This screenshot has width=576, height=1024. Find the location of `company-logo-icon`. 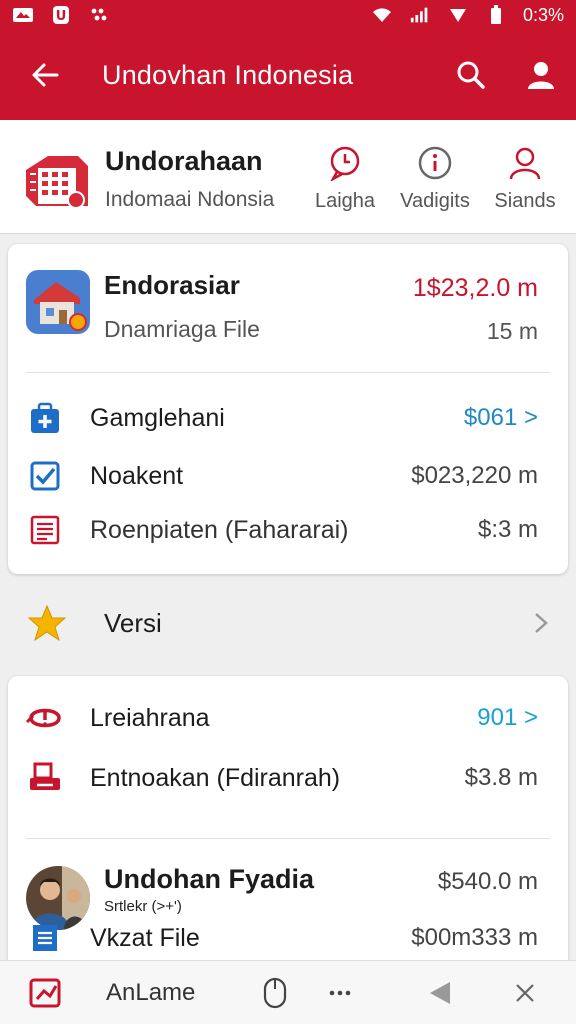

company-logo-icon is located at coordinates (57, 177).